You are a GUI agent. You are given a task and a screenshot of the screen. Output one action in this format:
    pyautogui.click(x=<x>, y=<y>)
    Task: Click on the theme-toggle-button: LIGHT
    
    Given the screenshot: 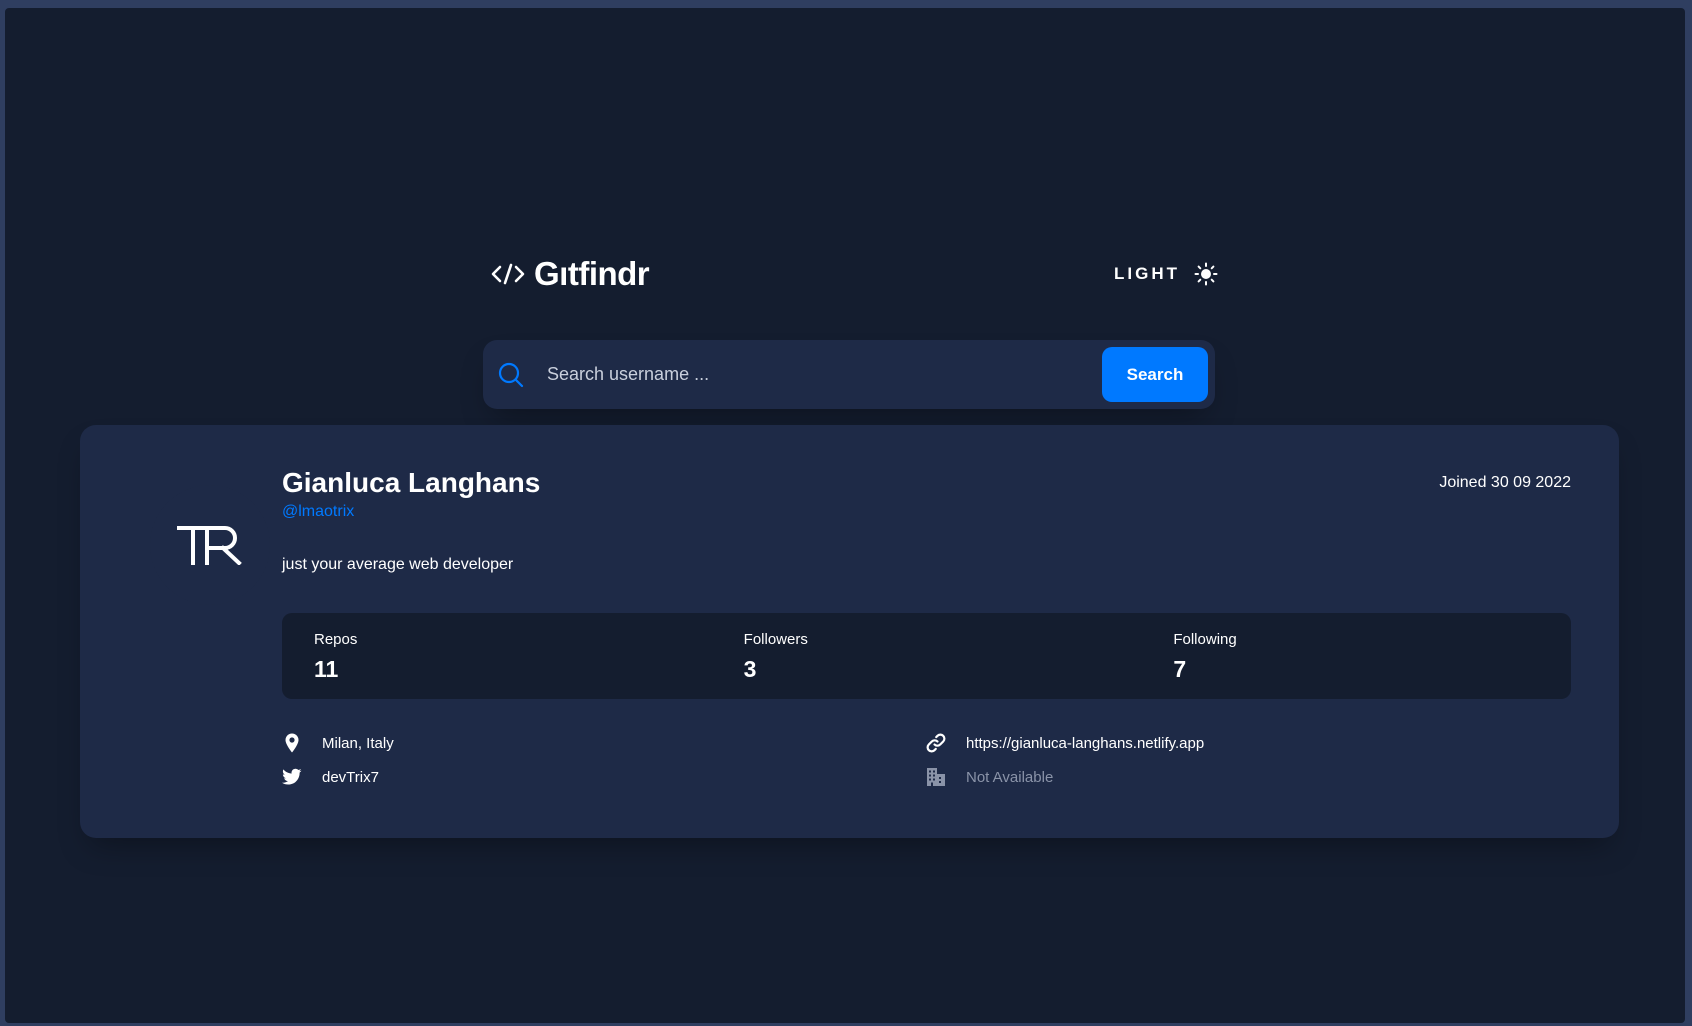 What is the action you would take?
    pyautogui.click(x=1166, y=274)
    